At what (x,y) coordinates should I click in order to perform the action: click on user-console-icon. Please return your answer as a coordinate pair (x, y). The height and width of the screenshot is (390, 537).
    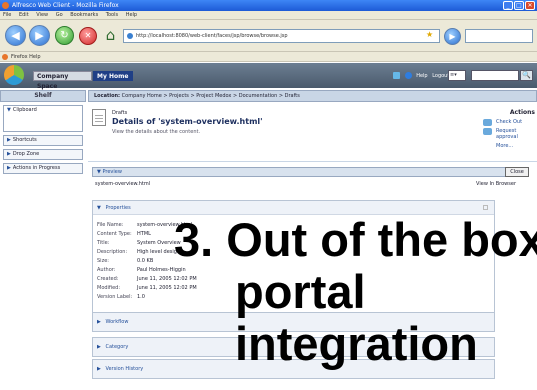
    Looking at the image, I should click on (396, 75).